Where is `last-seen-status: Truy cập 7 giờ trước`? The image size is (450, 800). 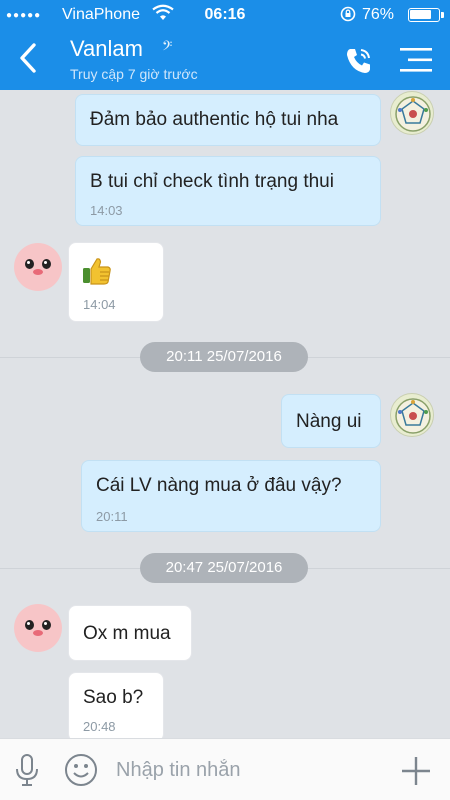 last-seen-status: Truy cập 7 giờ trước is located at coordinates (134, 74).